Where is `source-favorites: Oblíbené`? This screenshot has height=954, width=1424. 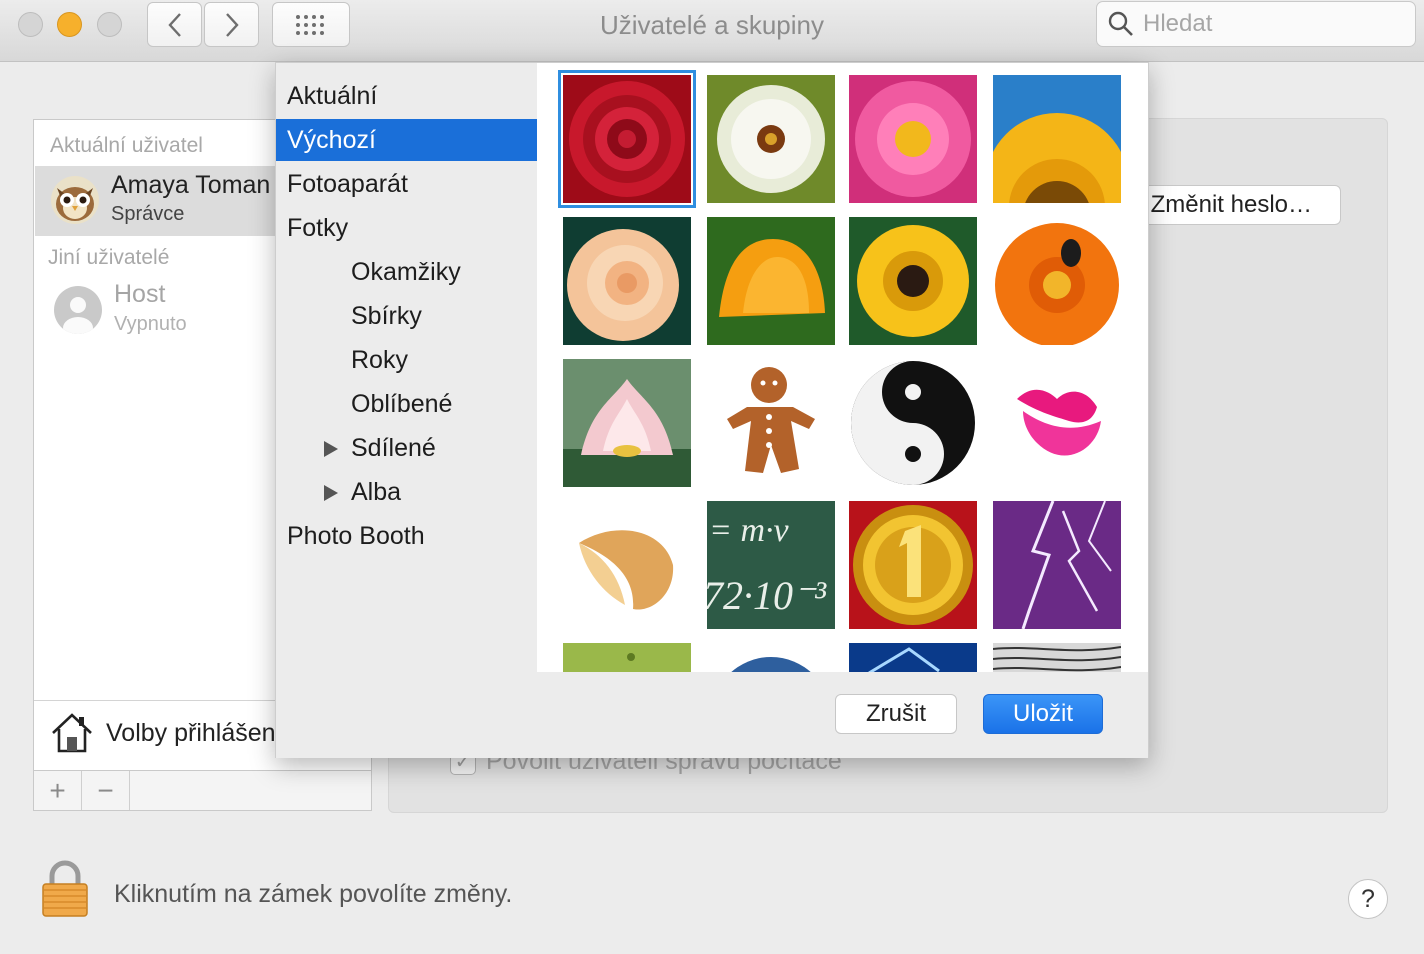 source-favorites: Oblíbené is located at coordinates (406, 404).